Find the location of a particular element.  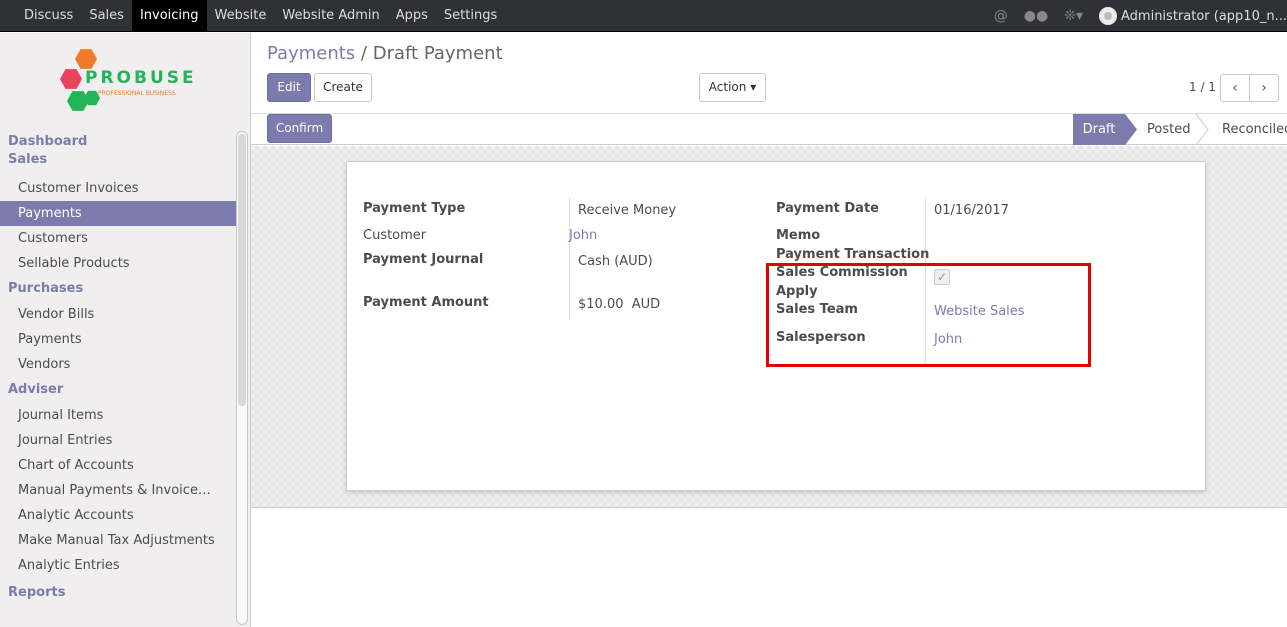

at-icon: @ is located at coordinates (1001, 16).